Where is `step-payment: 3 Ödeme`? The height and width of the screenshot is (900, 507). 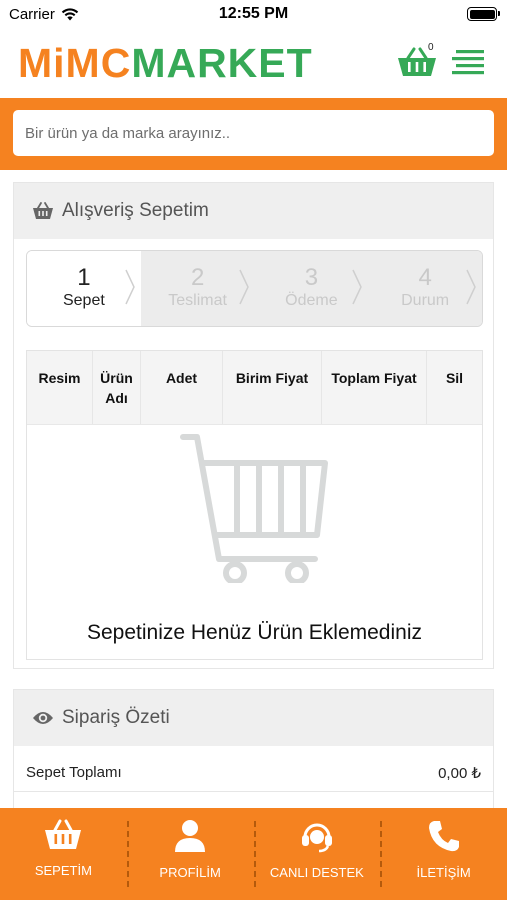 step-payment: 3 Ödeme is located at coordinates (311, 288).